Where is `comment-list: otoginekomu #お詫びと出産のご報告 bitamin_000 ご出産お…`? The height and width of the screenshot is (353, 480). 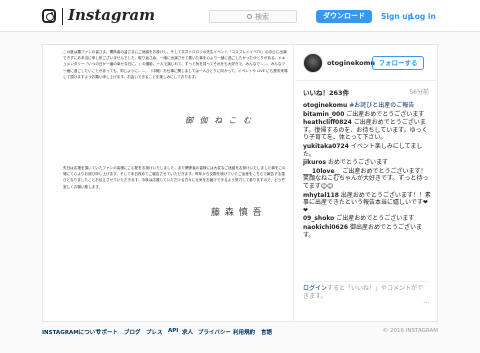 comment-list: otoginekomu #お詫びと出産のご報告 bitamin_000 ご出産お… is located at coordinates (367, 171).